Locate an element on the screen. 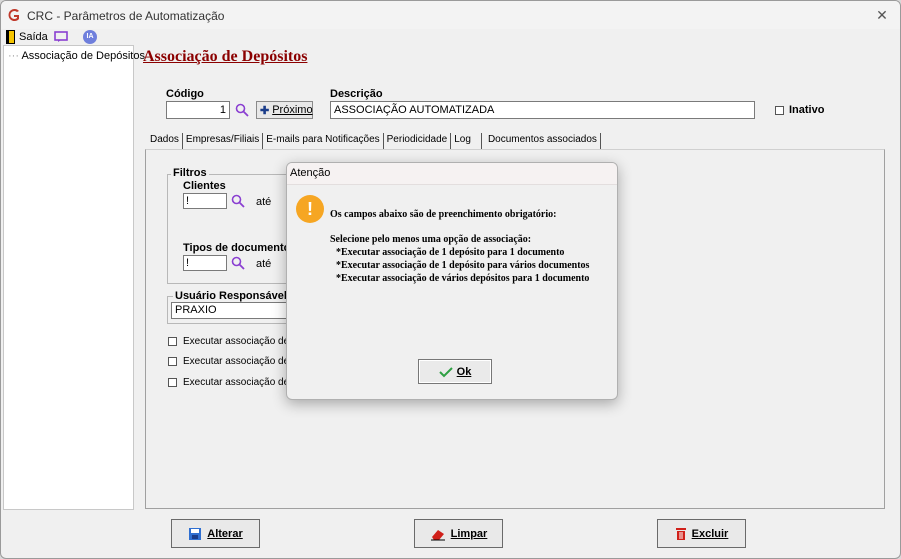 This screenshot has width=901, height=559. clientes-label: Clientes is located at coordinates (204, 186).